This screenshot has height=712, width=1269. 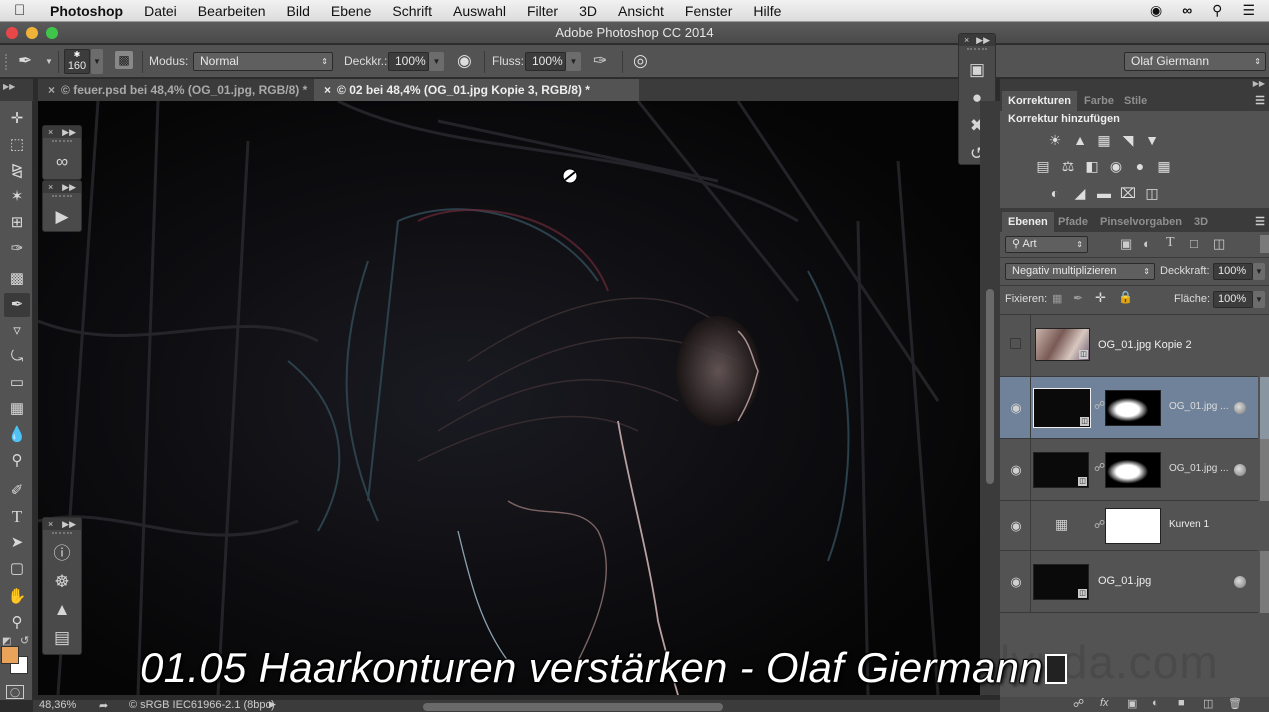 What do you see at coordinates (412, 11) in the screenshot?
I see `menu-schrift: Schrift` at bounding box center [412, 11].